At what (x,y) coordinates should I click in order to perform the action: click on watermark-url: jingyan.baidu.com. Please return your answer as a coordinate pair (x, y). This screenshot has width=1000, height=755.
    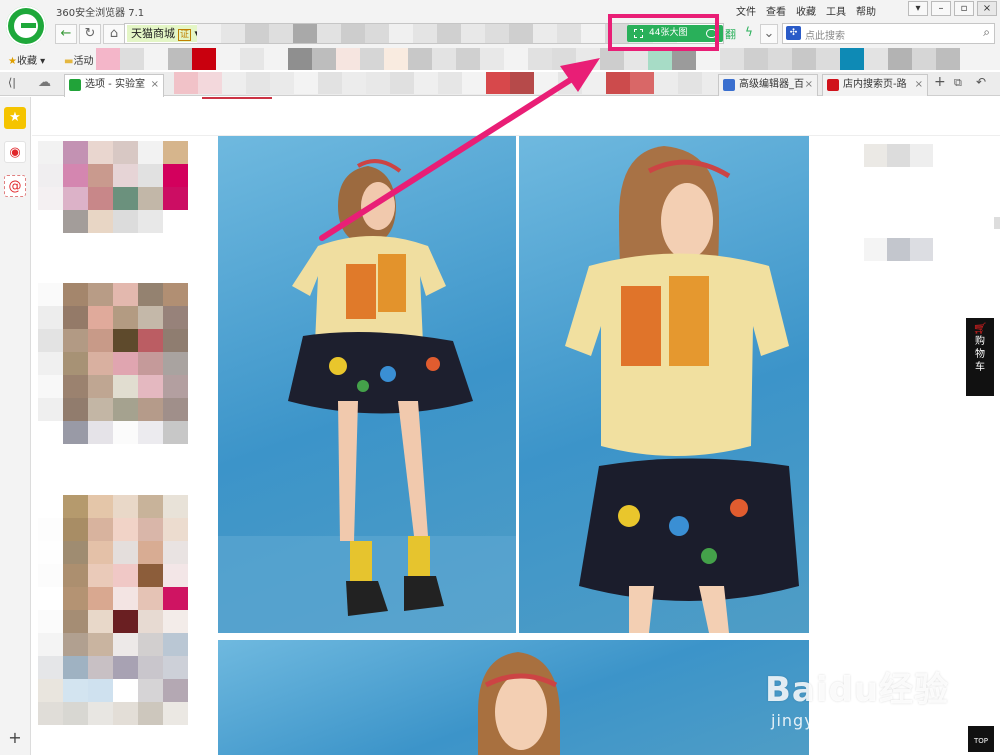
    Looking at the image, I should click on (853, 720).